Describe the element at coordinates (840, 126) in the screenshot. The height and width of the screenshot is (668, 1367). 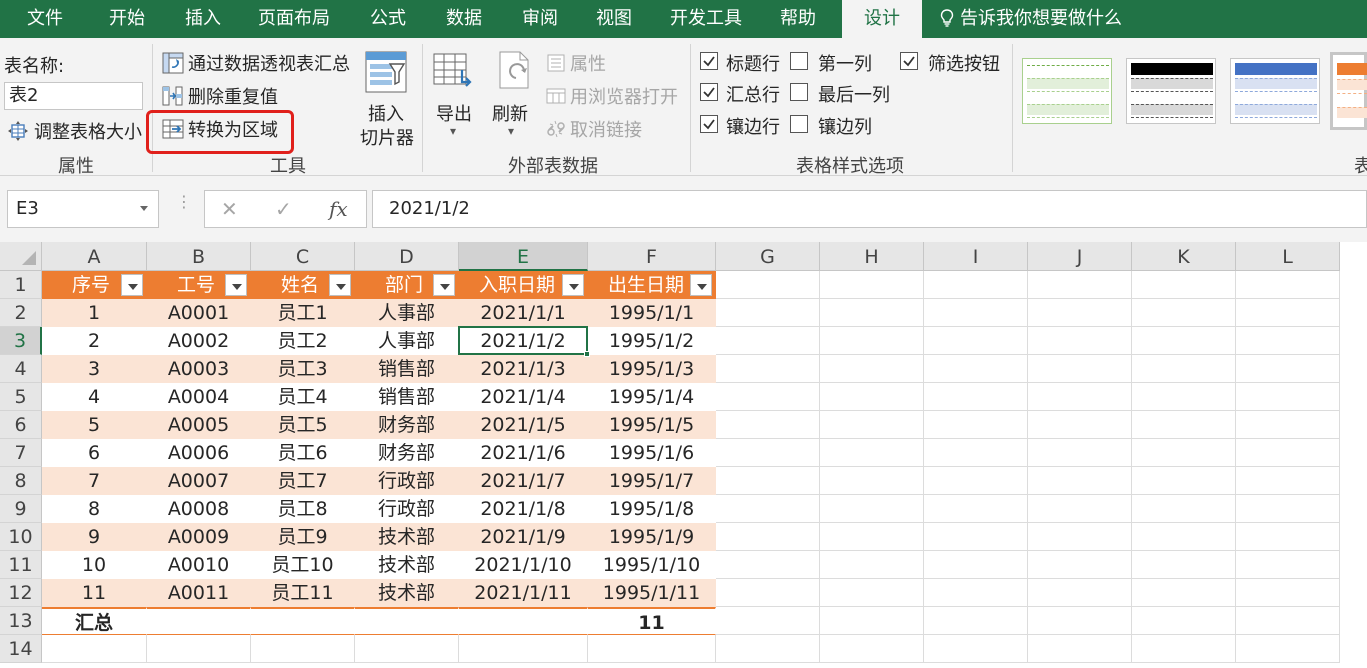
I see `banded-columns-option: 镶边列` at that location.